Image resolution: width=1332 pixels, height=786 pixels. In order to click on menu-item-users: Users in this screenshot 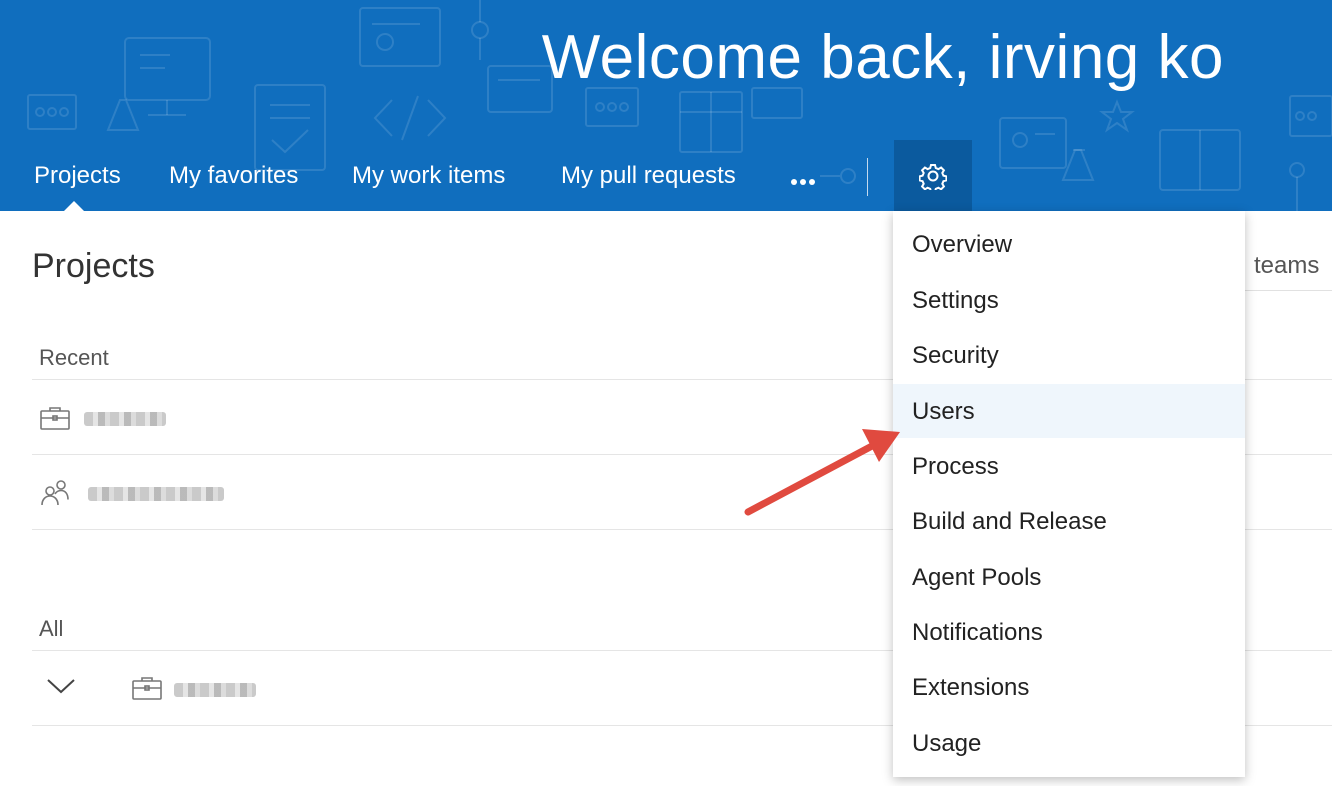, I will do `click(1069, 411)`.